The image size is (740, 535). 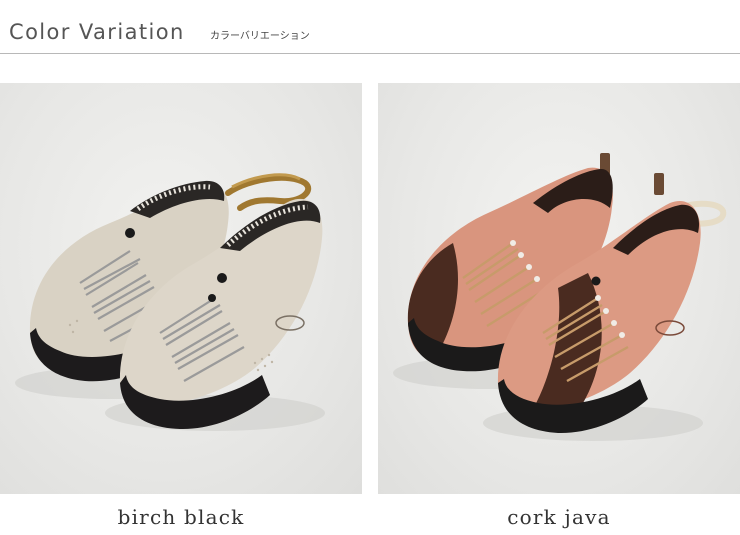 I want to click on variant-label: cork java, so click(x=559, y=517).